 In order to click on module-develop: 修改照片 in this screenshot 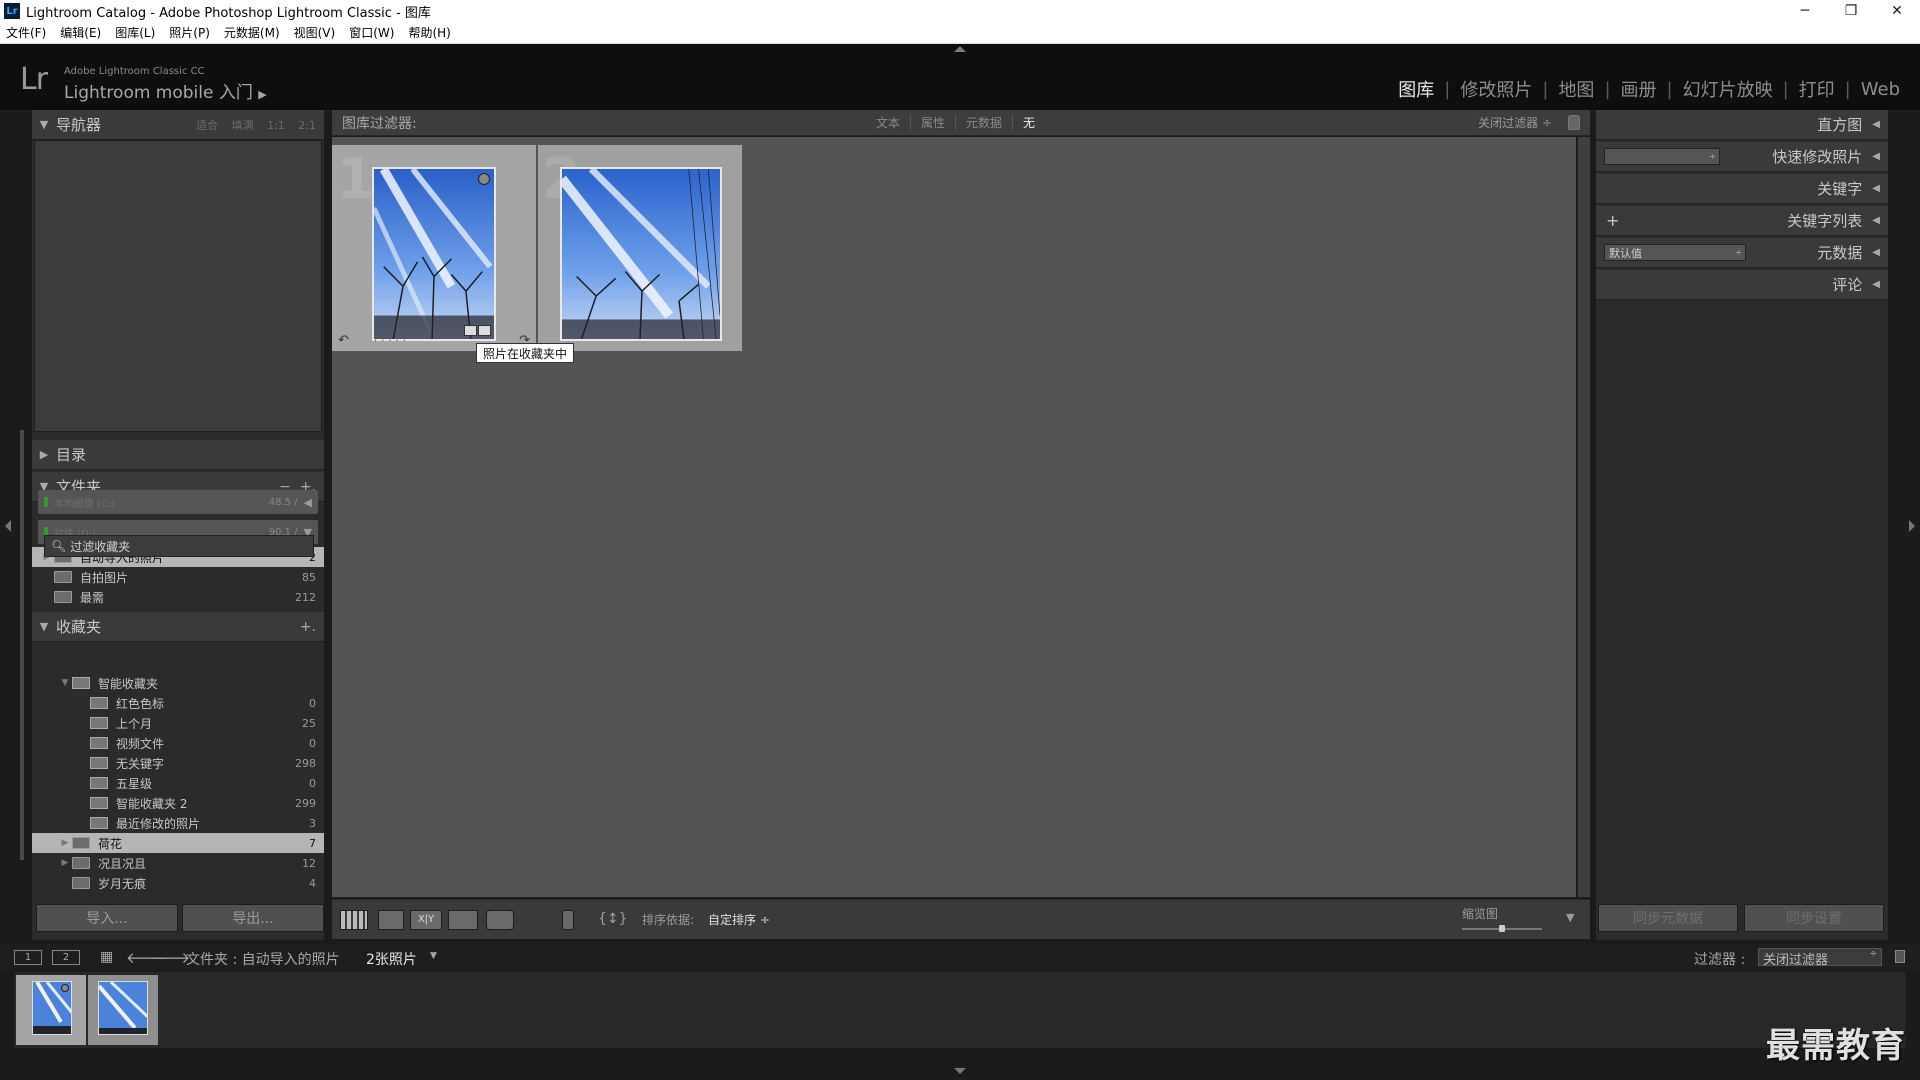, I will do `click(1496, 89)`.